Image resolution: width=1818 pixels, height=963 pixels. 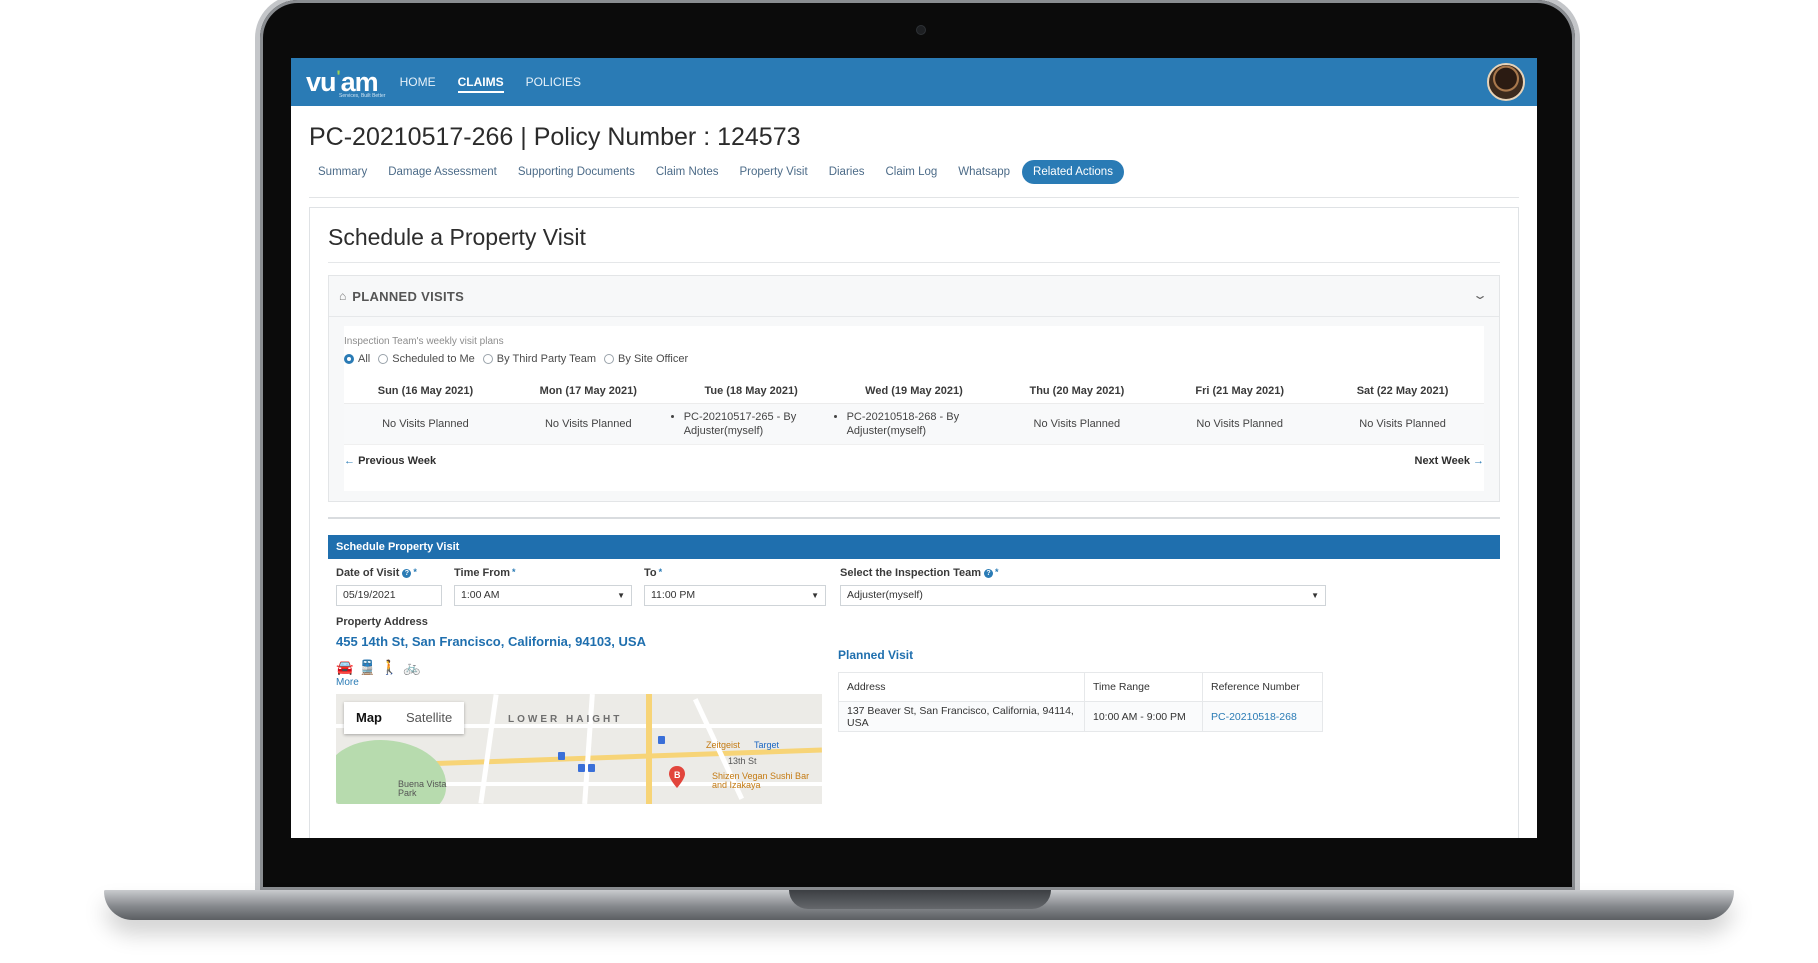 I want to click on satellite-view-button: Satellite, so click(x=429, y=718).